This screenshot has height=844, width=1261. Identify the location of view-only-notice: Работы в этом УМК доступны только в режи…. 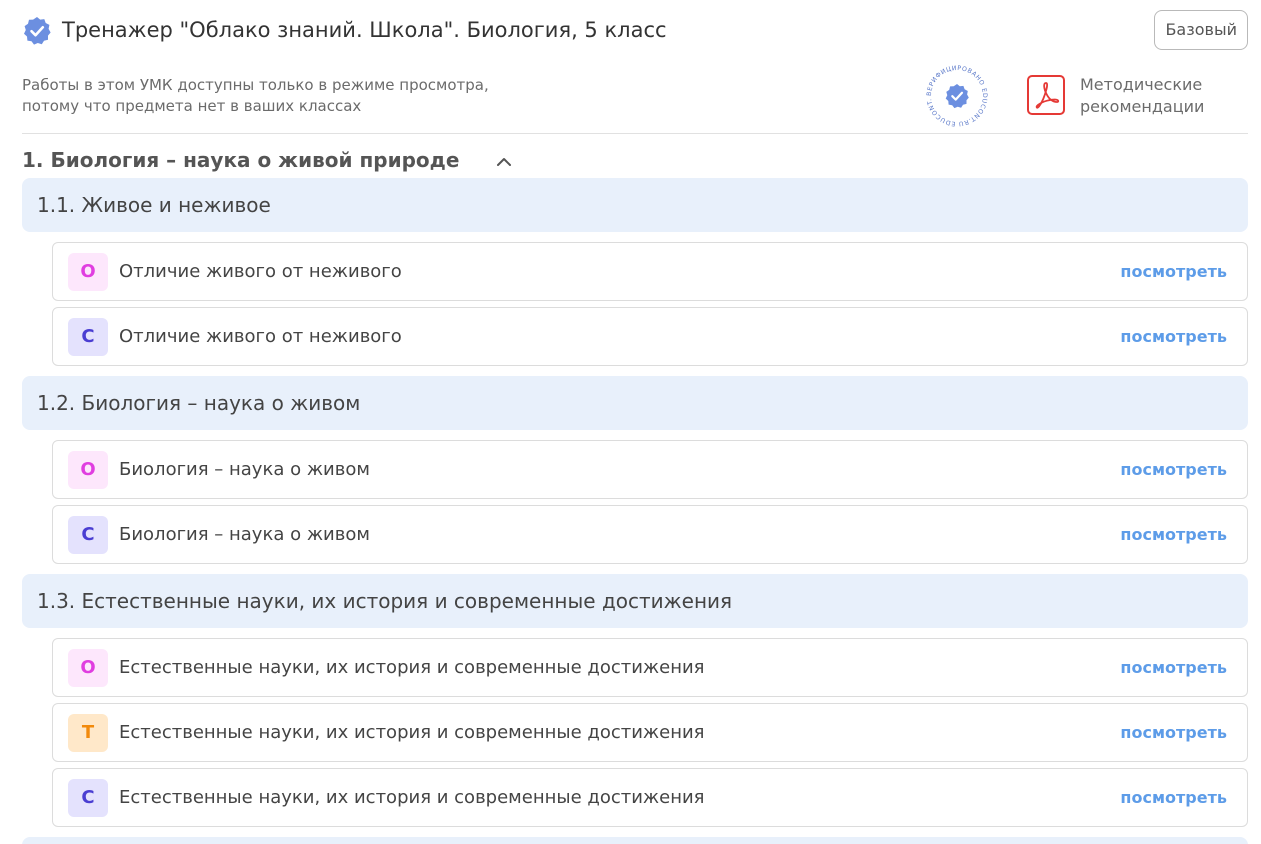
(322, 96).